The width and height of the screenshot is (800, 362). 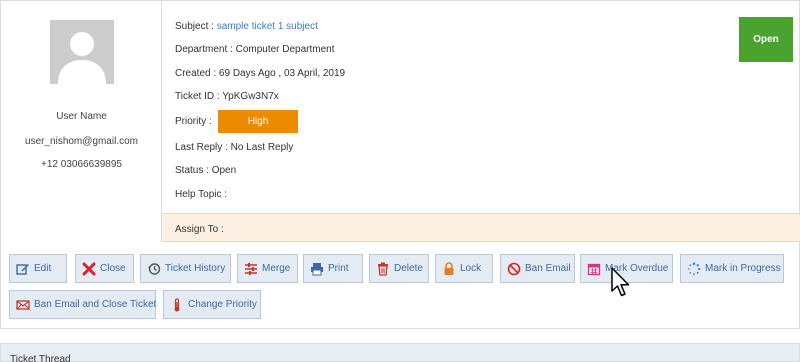 What do you see at coordinates (195, 268) in the screenshot?
I see `ticket-history-label: Ticket History` at bounding box center [195, 268].